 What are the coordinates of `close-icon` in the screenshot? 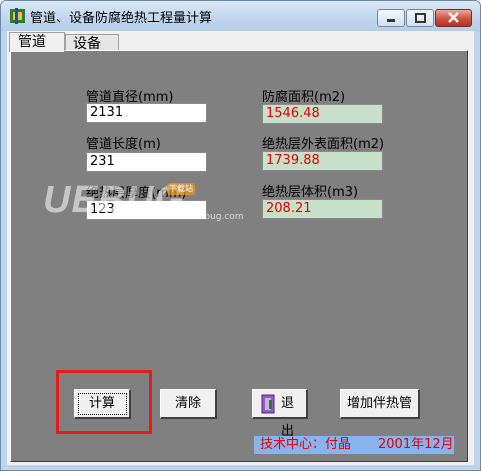 It's located at (453, 17).